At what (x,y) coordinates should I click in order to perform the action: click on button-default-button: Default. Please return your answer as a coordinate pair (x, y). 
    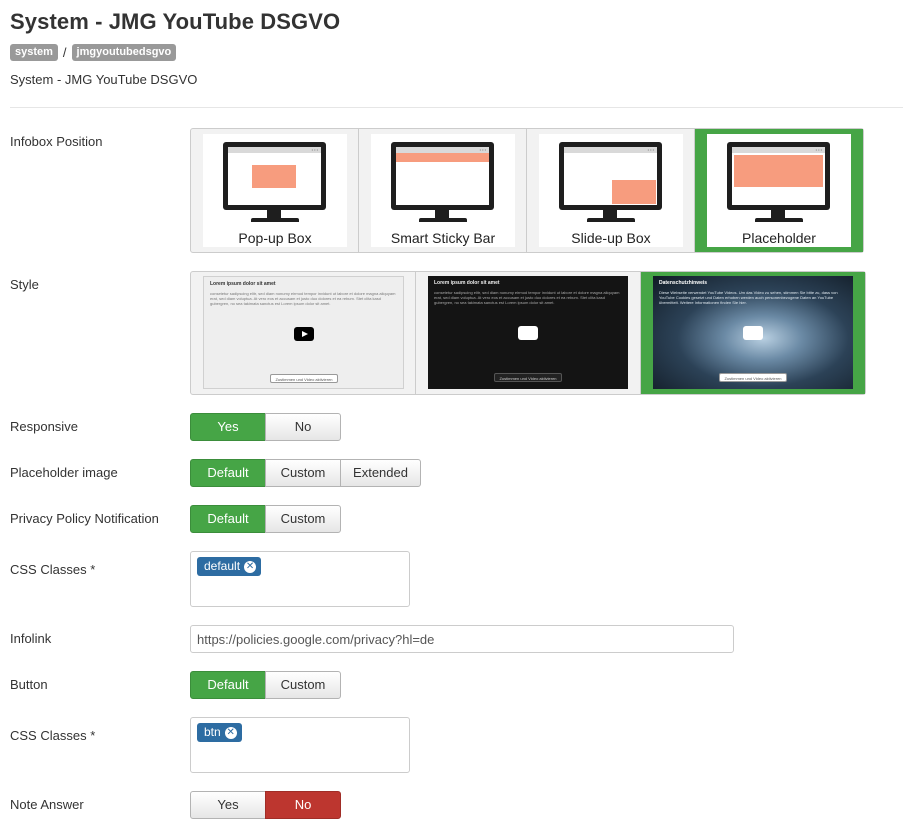
    Looking at the image, I should click on (228, 685).